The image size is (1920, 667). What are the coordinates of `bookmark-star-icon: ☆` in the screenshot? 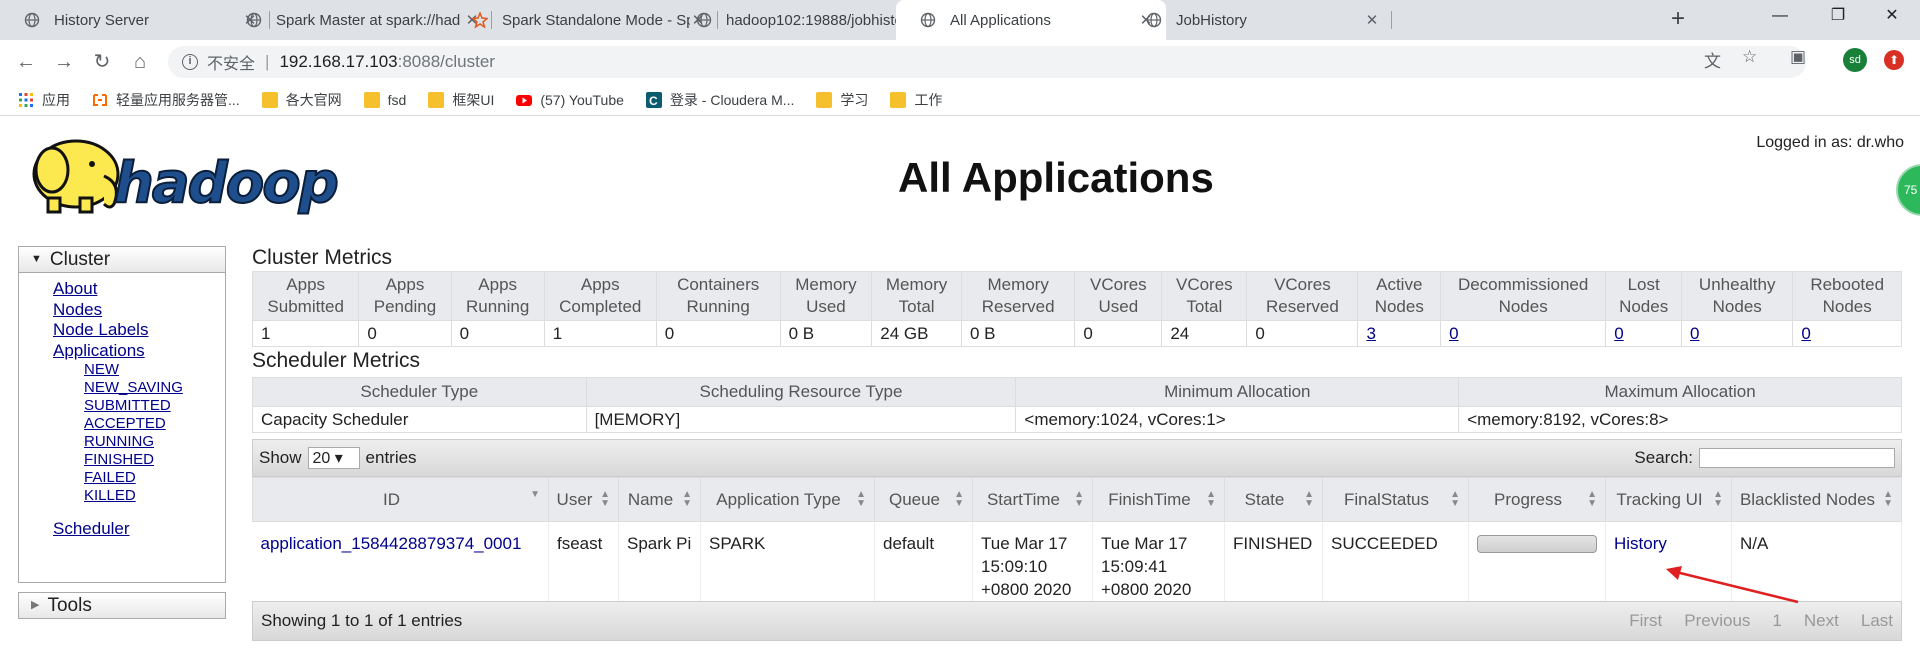 It's located at (1749, 57).